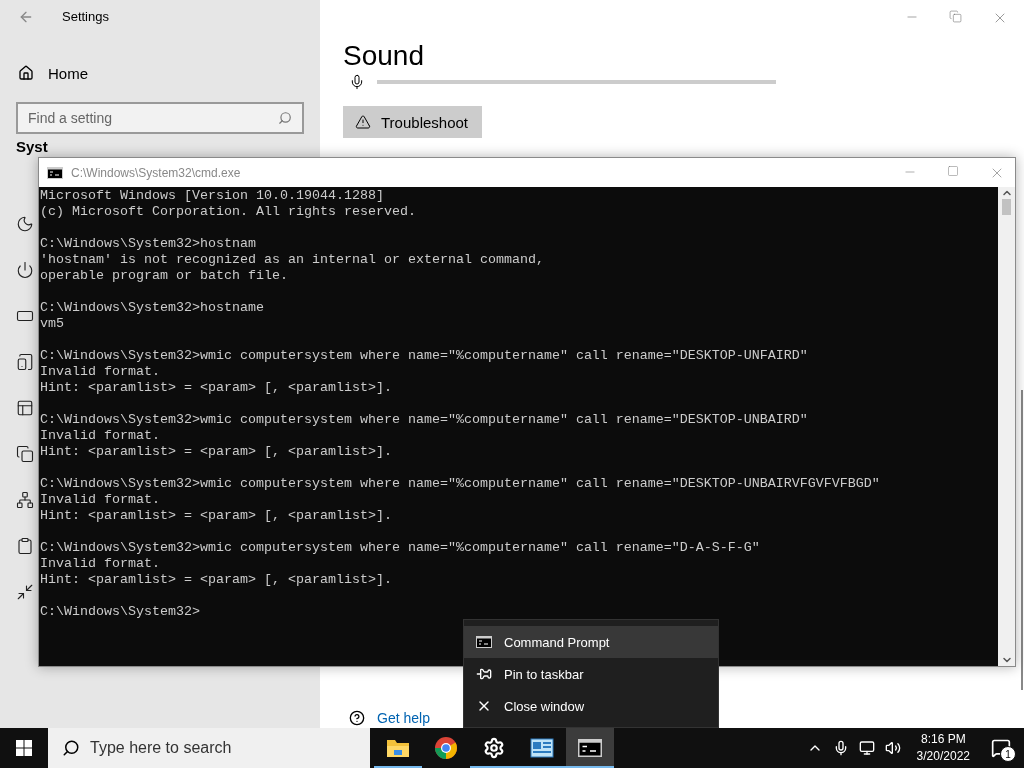  What do you see at coordinates (148, 244) in the screenshot?
I see `console-line: C:\Windows\System32>hostnam` at bounding box center [148, 244].